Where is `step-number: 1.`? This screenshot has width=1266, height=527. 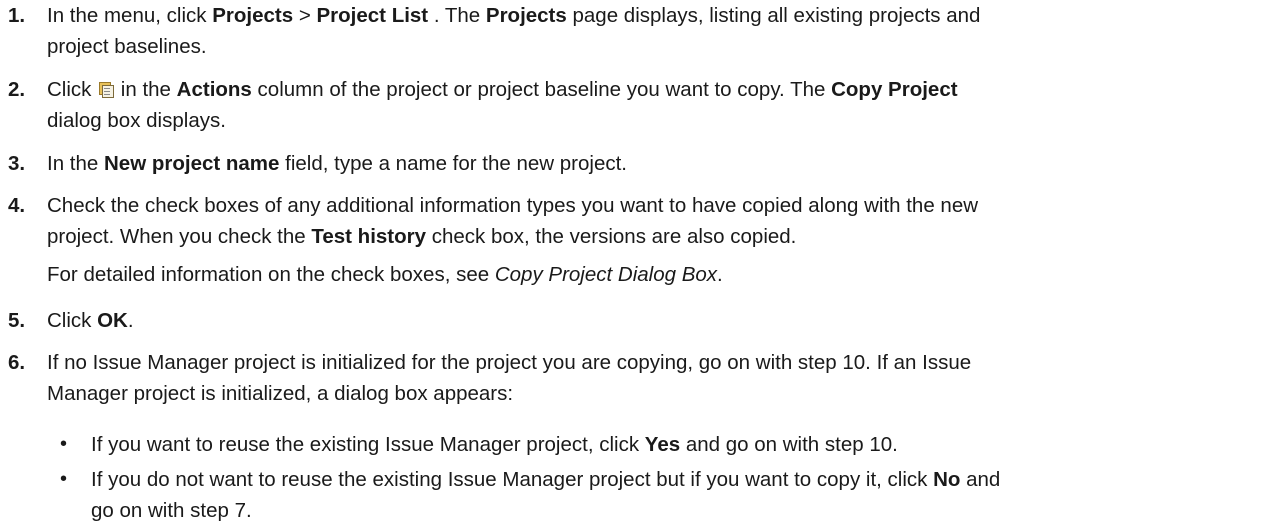
step-number: 1. is located at coordinates (17, 15).